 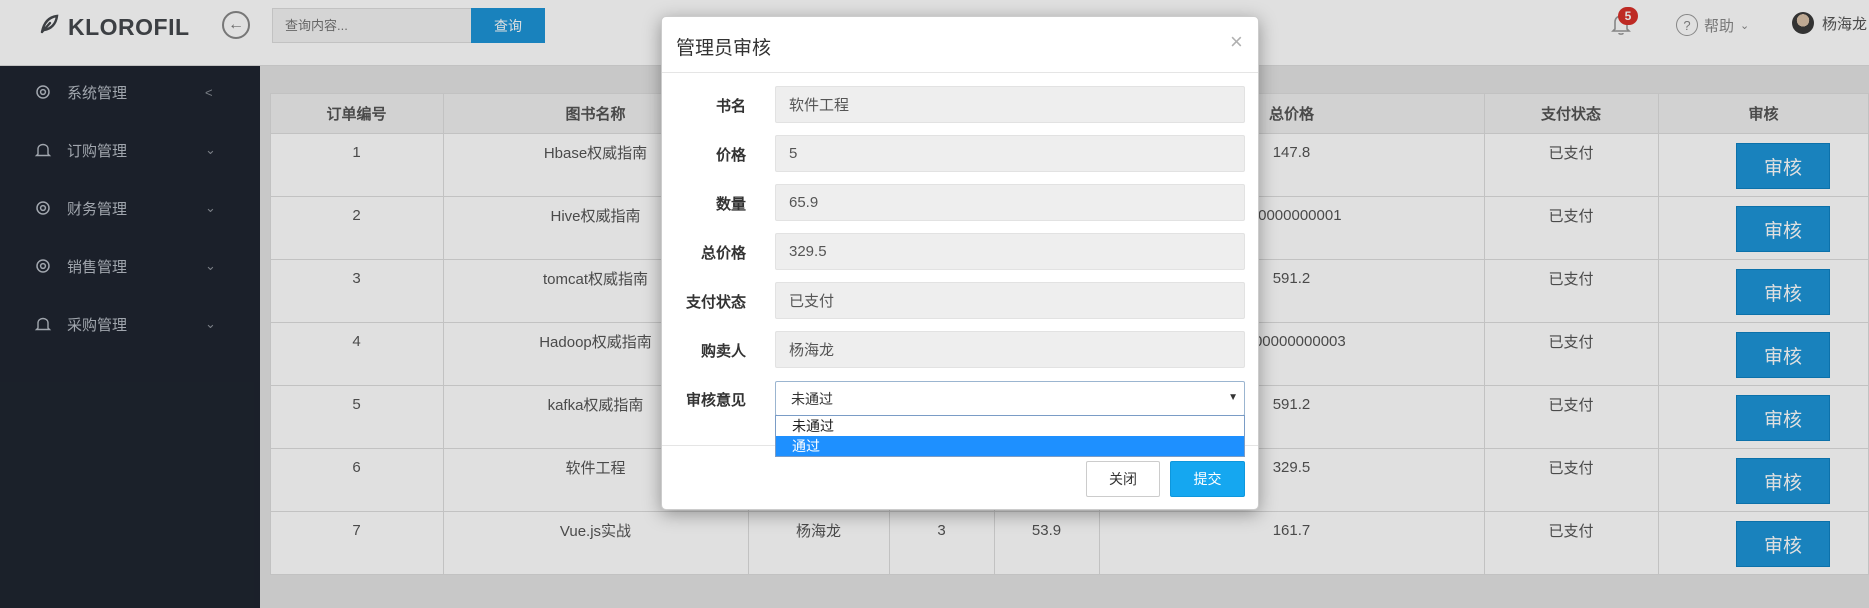 What do you see at coordinates (730, 155) in the screenshot?
I see `label-price: 价格` at bounding box center [730, 155].